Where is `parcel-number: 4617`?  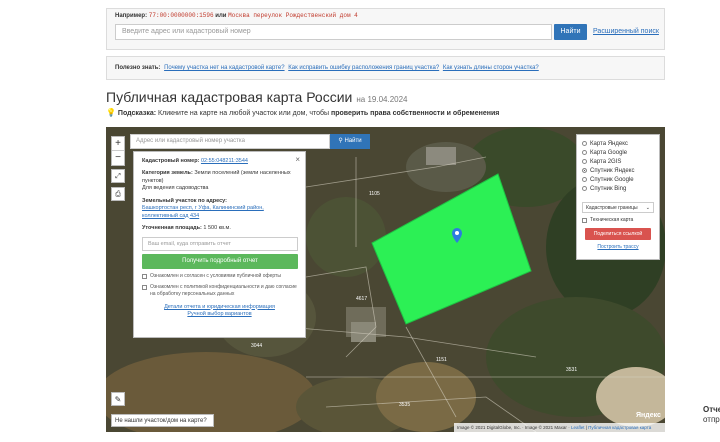 parcel-number: 4617 is located at coordinates (362, 299).